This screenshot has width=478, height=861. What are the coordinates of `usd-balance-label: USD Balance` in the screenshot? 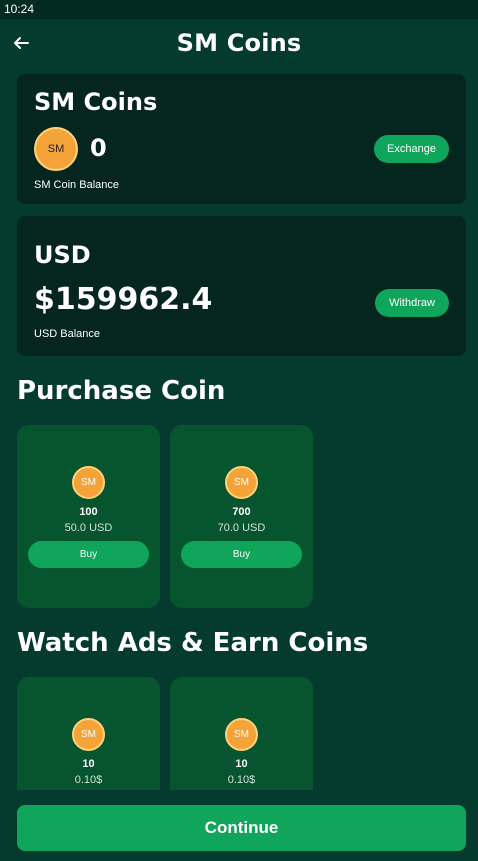 It's located at (67, 334).